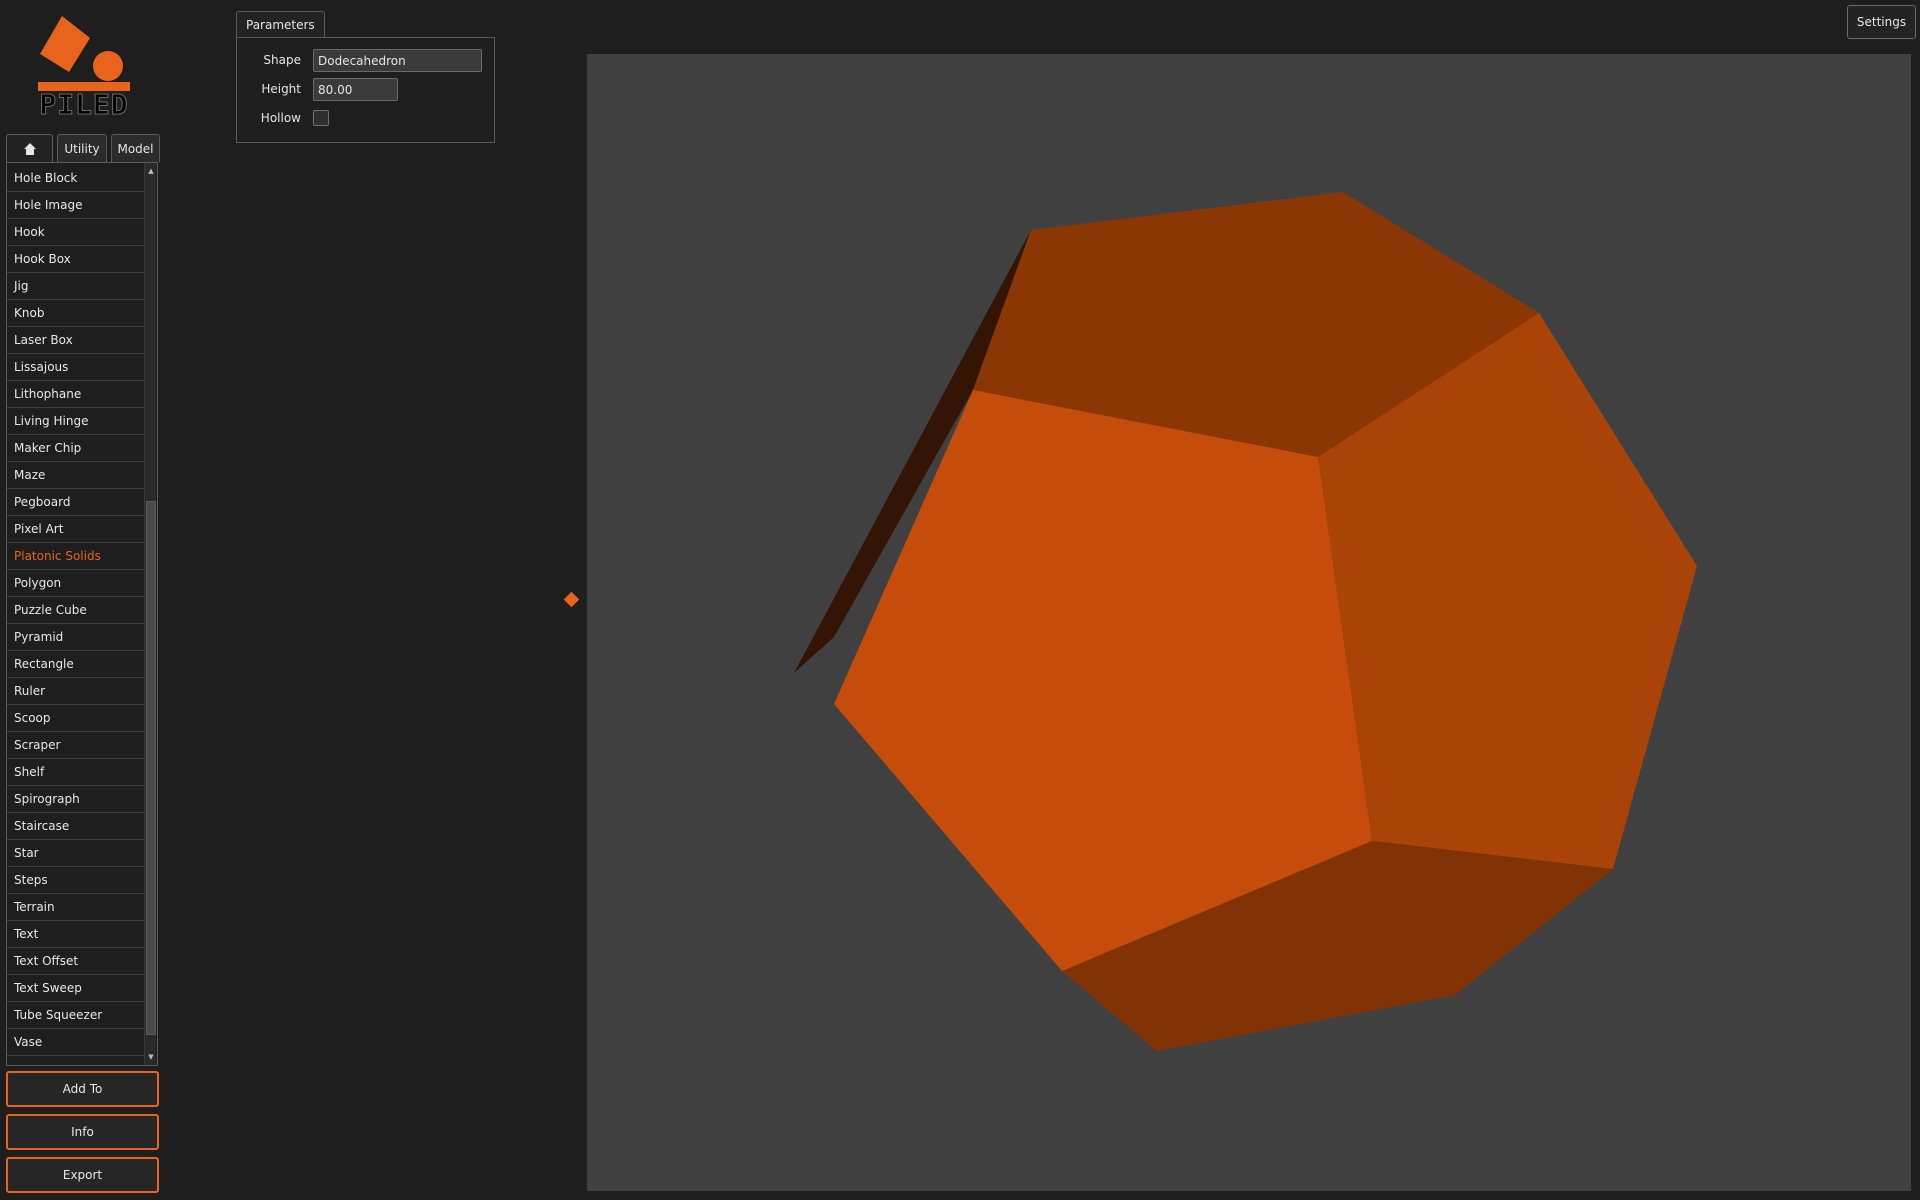  Describe the element at coordinates (76, 718) in the screenshot. I see `list-item: Scoop` at that location.